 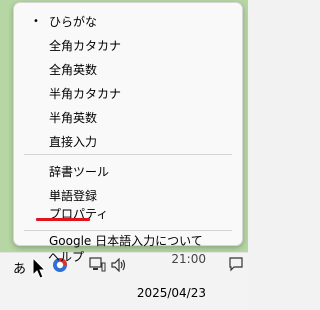 I want to click on menu-item-properties: プロパティ, so click(x=128, y=214).